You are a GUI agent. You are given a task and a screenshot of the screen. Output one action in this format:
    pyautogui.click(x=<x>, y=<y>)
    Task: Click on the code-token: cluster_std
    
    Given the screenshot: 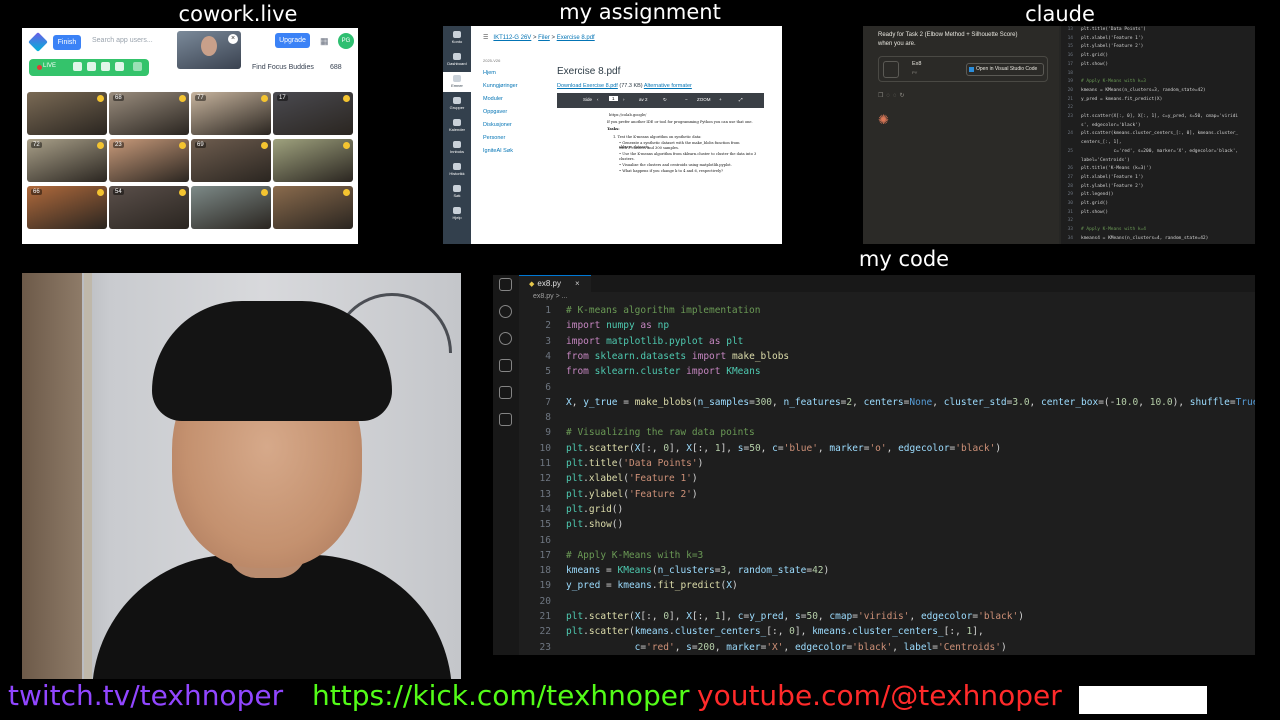 What is the action you would take?
    pyautogui.click(x=975, y=402)
    